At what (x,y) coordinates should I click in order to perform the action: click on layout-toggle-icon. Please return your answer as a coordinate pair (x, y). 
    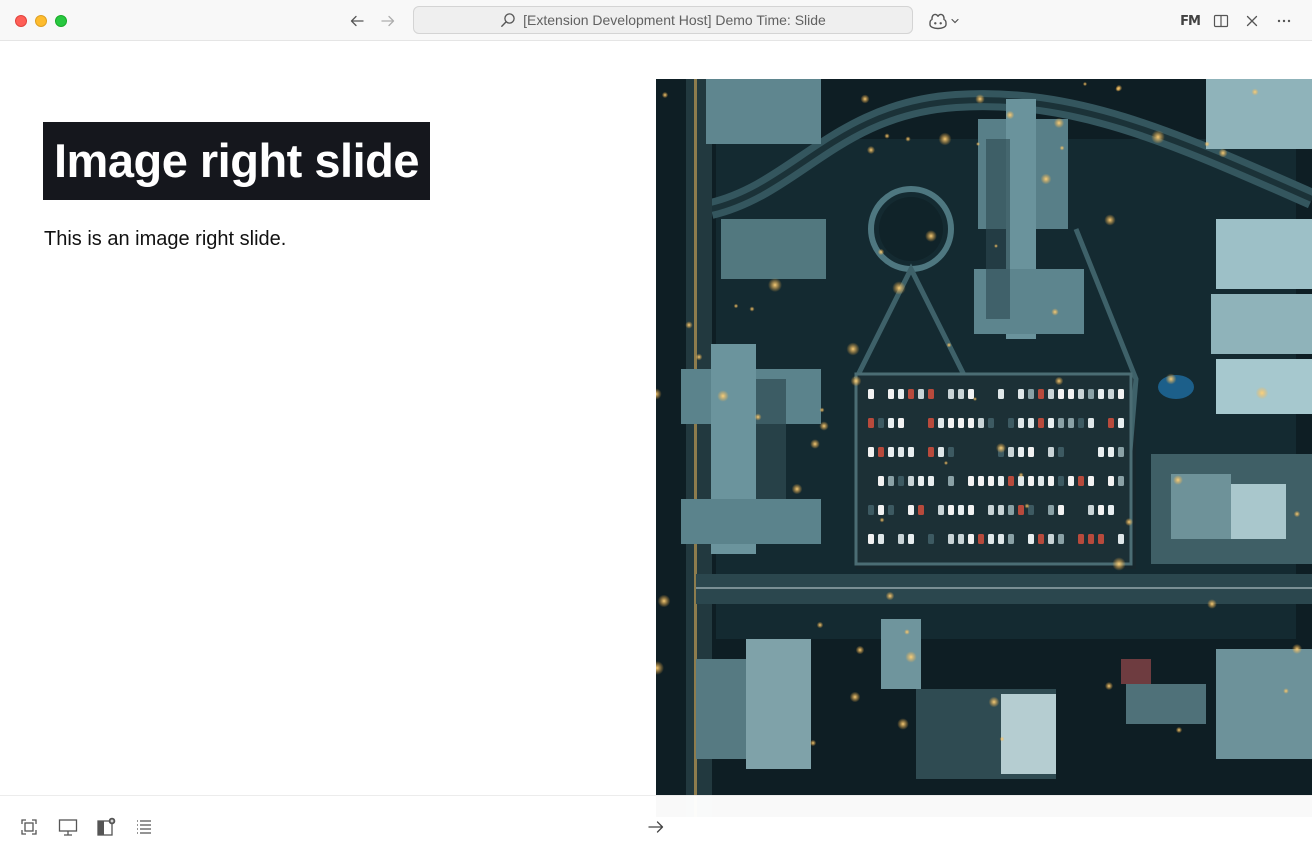
    Looking at the image, I should click on (106, 826).